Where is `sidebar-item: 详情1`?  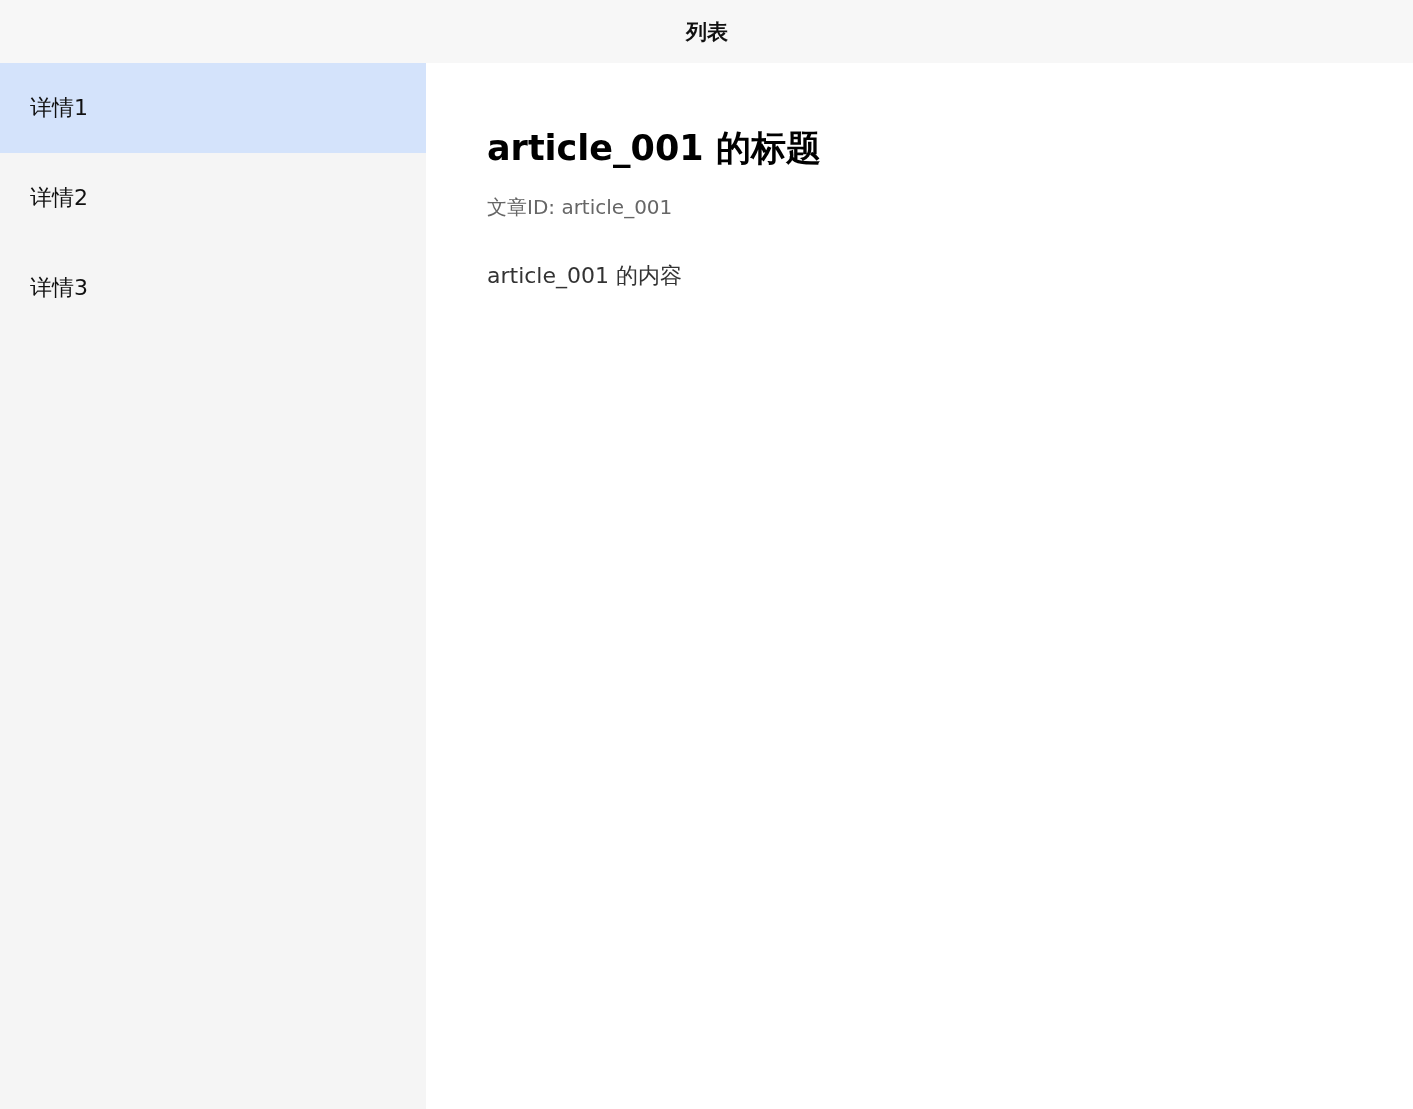 sidebar-item: 详情1 is located at coordinates (213, 108).